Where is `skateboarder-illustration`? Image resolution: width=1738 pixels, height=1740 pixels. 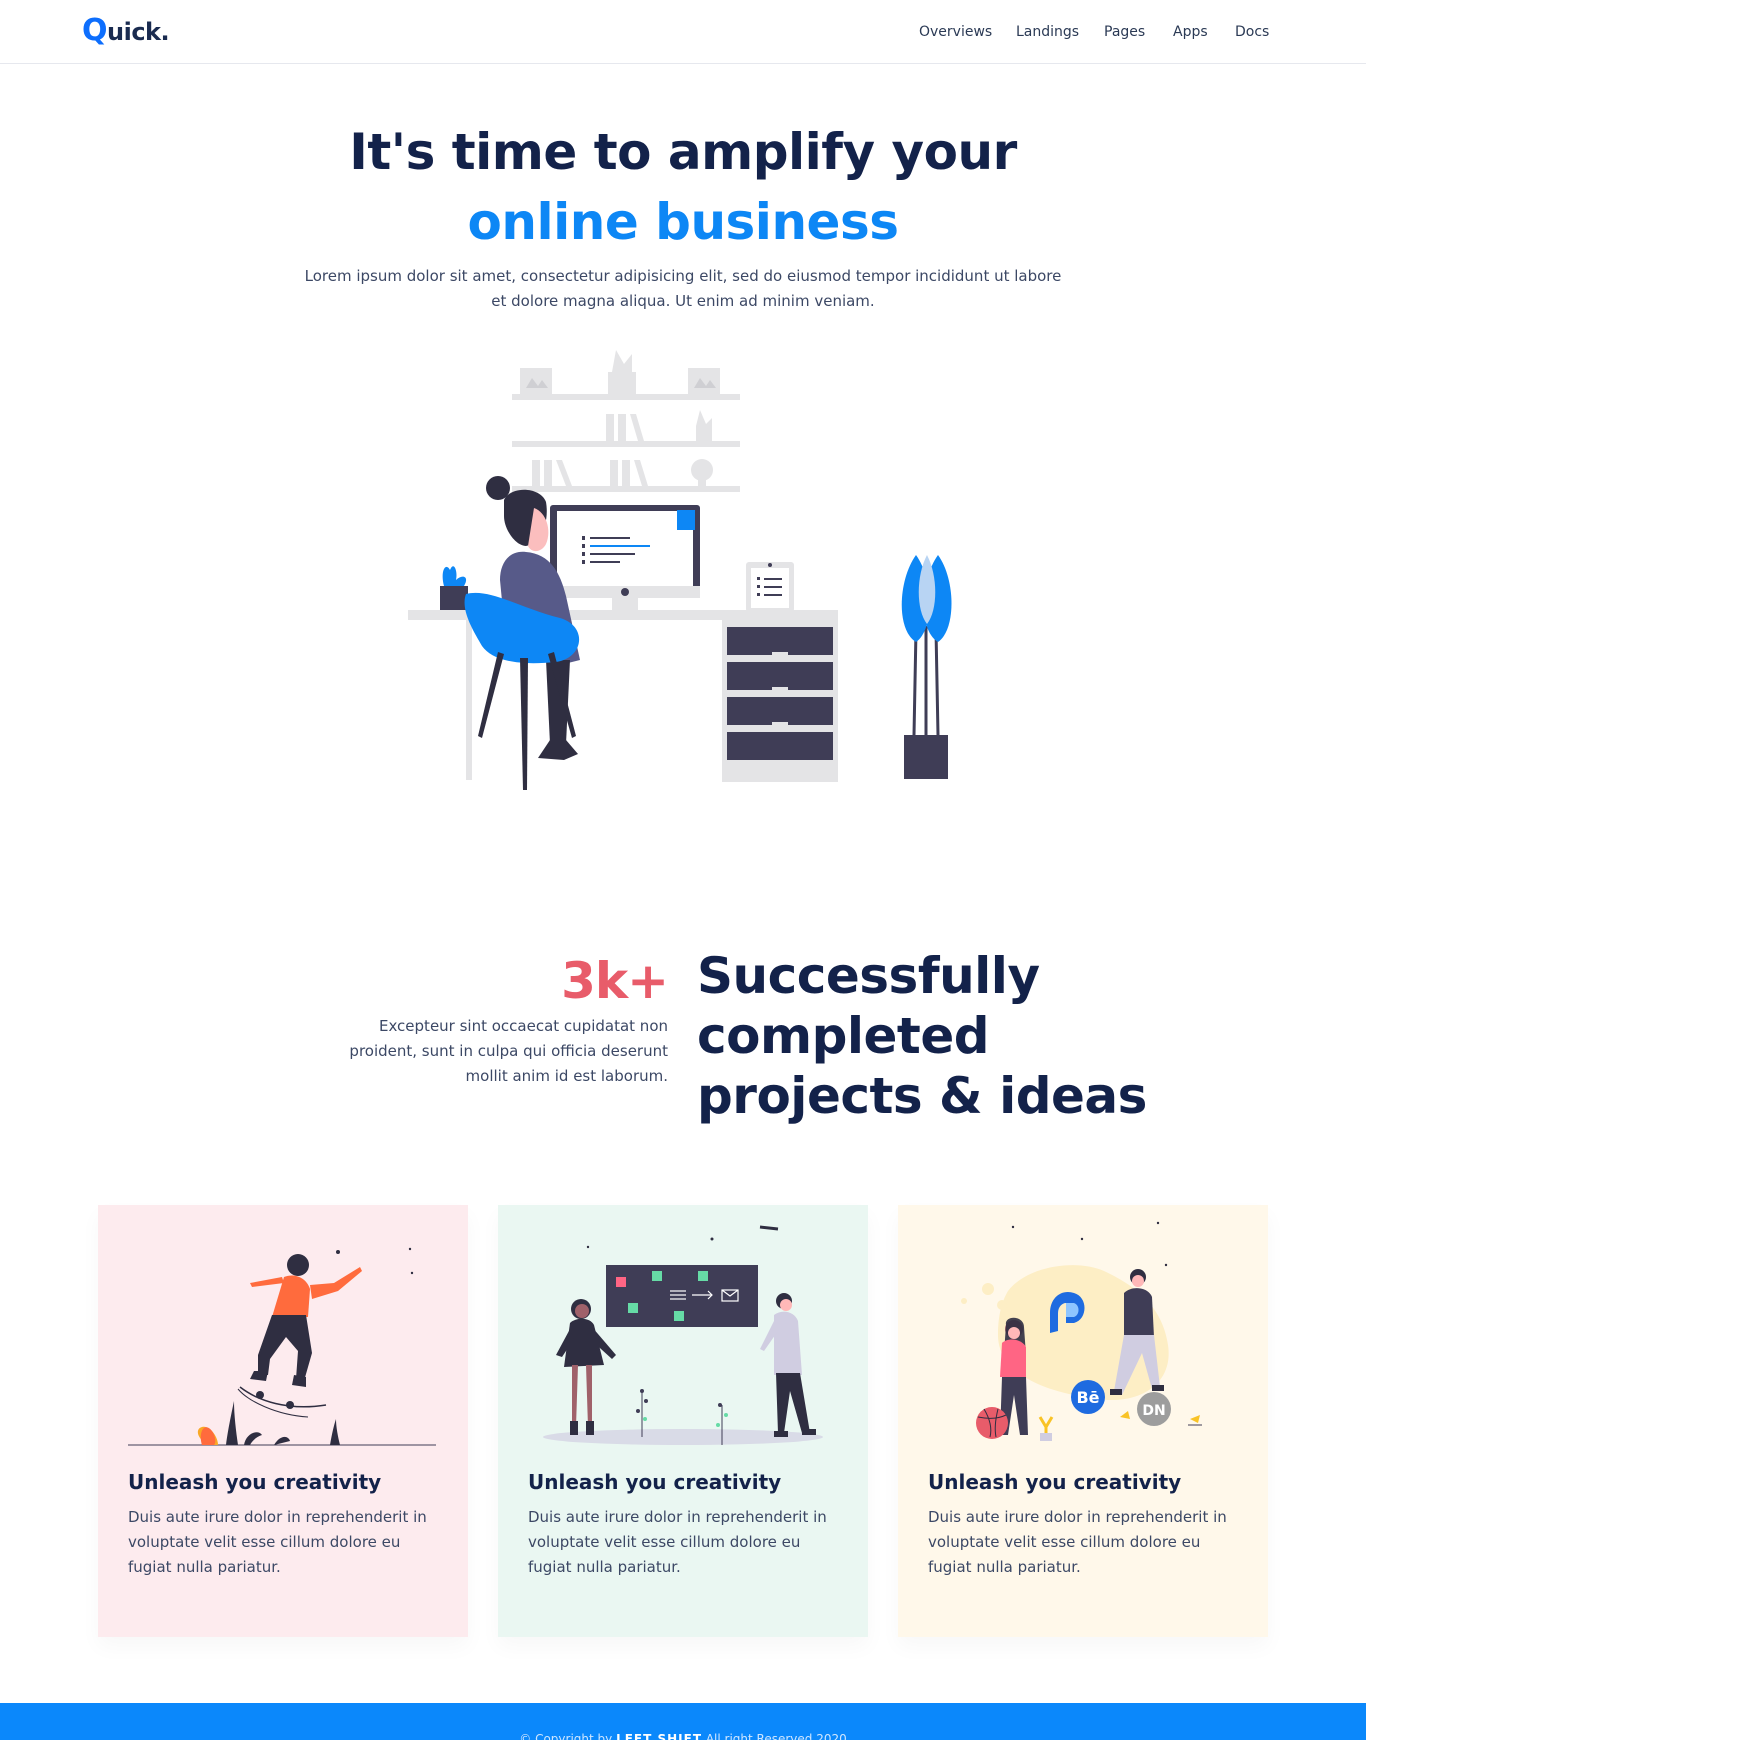
skateboarder-illustration is located at coordinates (283, 1330).